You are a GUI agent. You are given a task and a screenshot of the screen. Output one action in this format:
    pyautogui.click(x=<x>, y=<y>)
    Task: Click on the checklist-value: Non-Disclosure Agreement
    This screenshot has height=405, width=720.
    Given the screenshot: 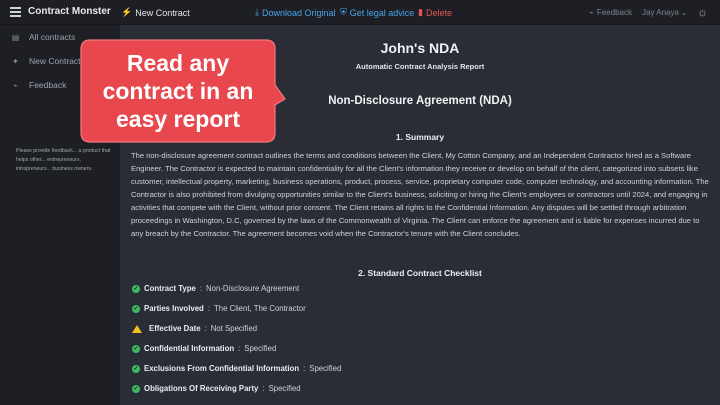 What is the action you would take?
    pyautogui.click(x=253, y=288)
    